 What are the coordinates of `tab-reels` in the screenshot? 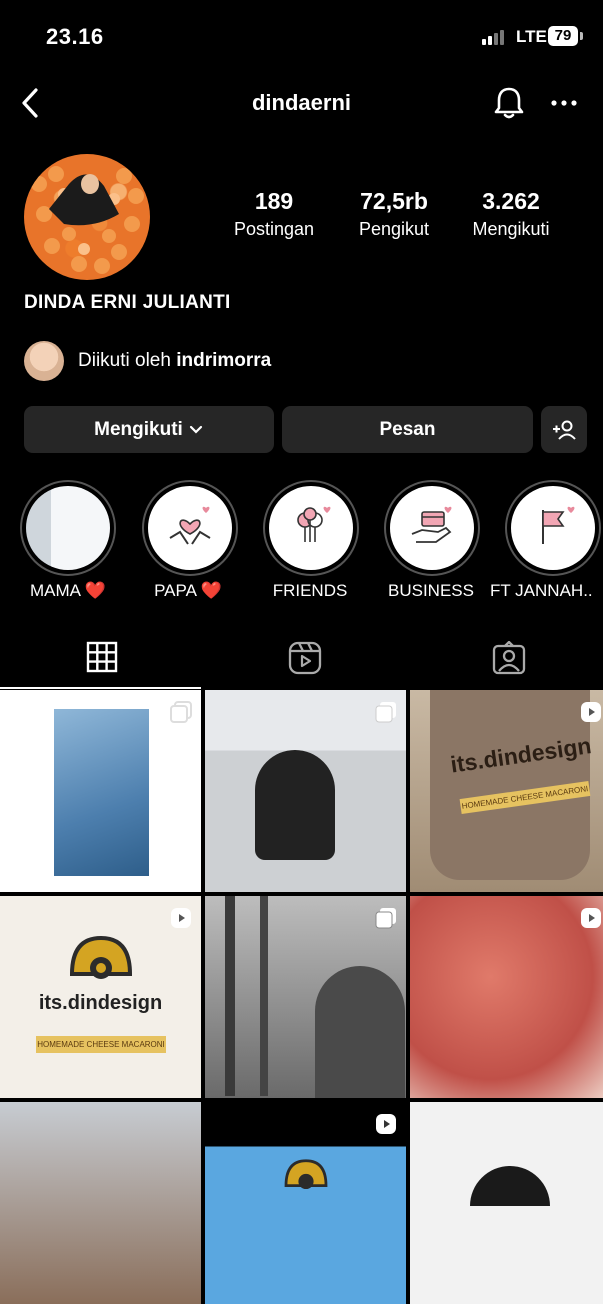 It's located at (305, 660).